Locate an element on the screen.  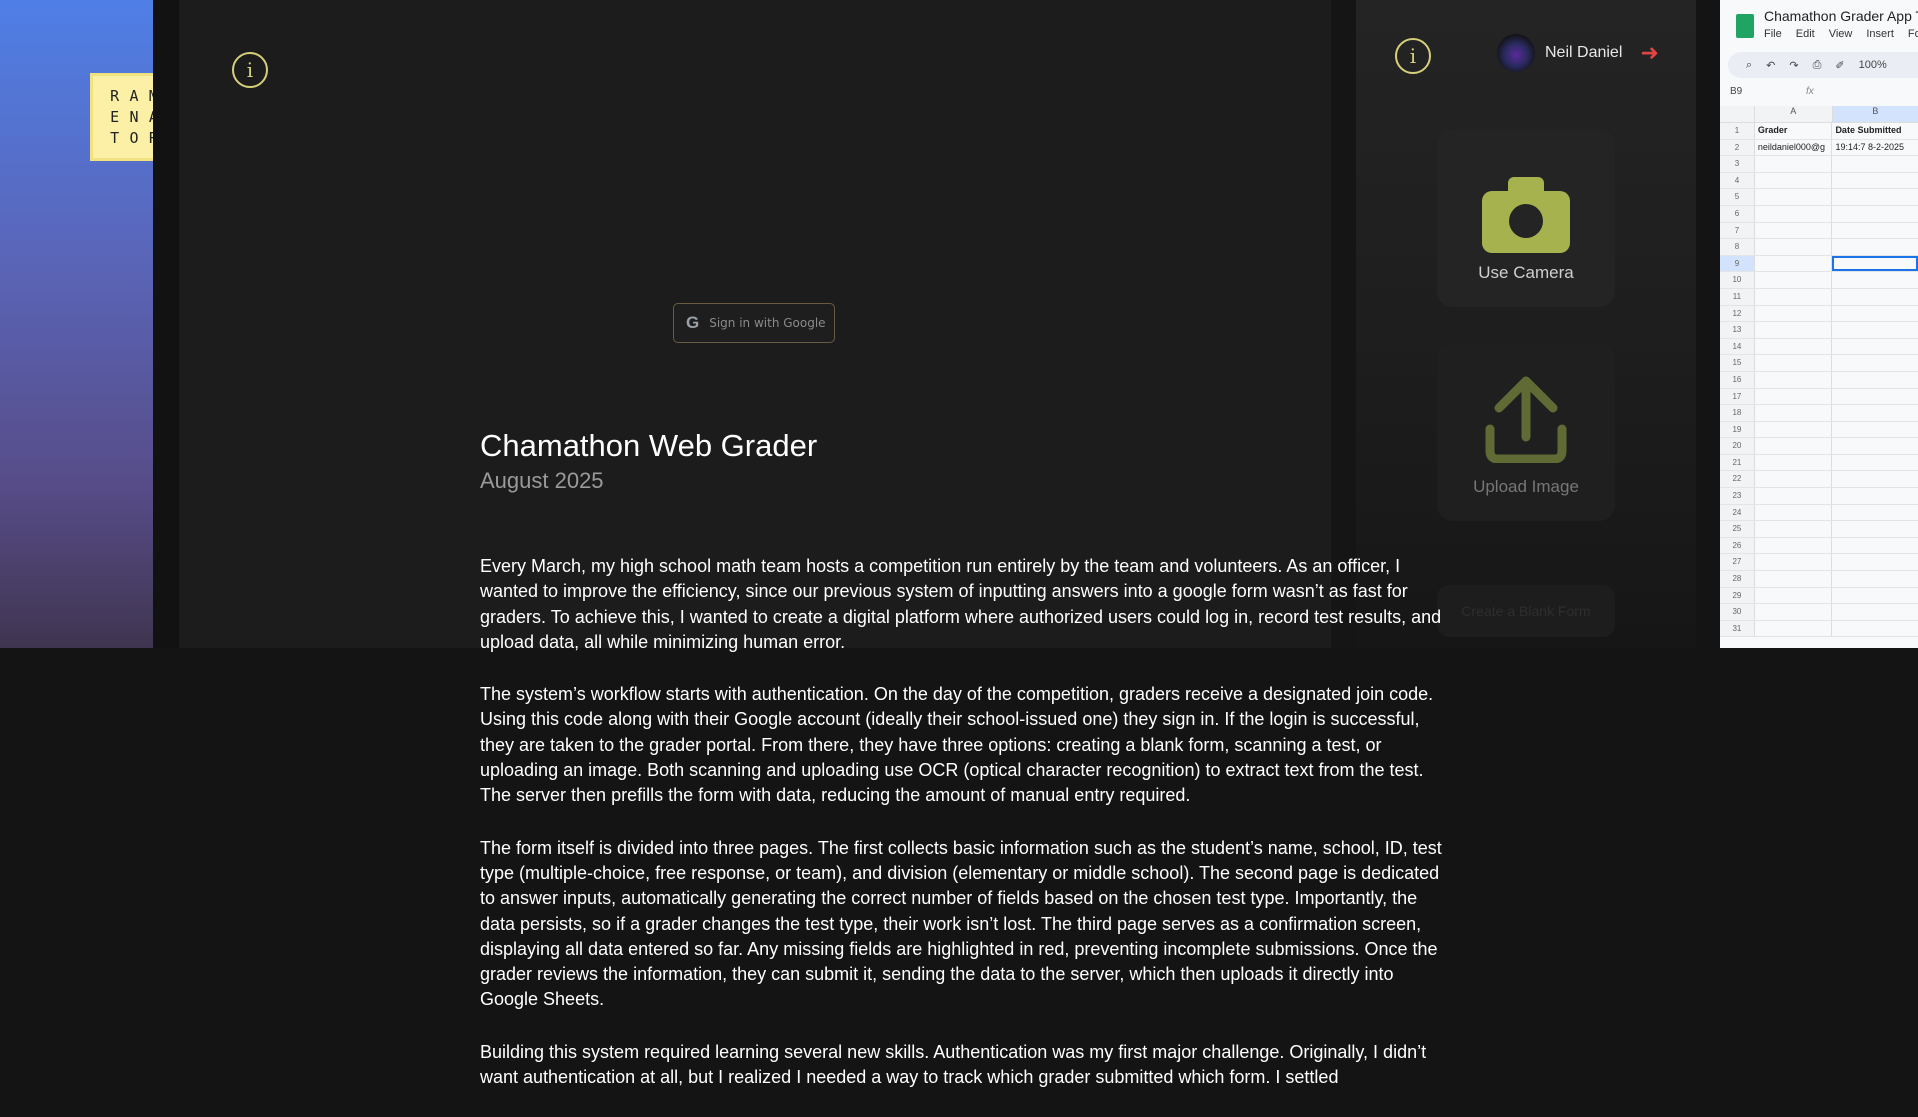
cell: neildaniel000@g is located at coordinates (1794, 147).